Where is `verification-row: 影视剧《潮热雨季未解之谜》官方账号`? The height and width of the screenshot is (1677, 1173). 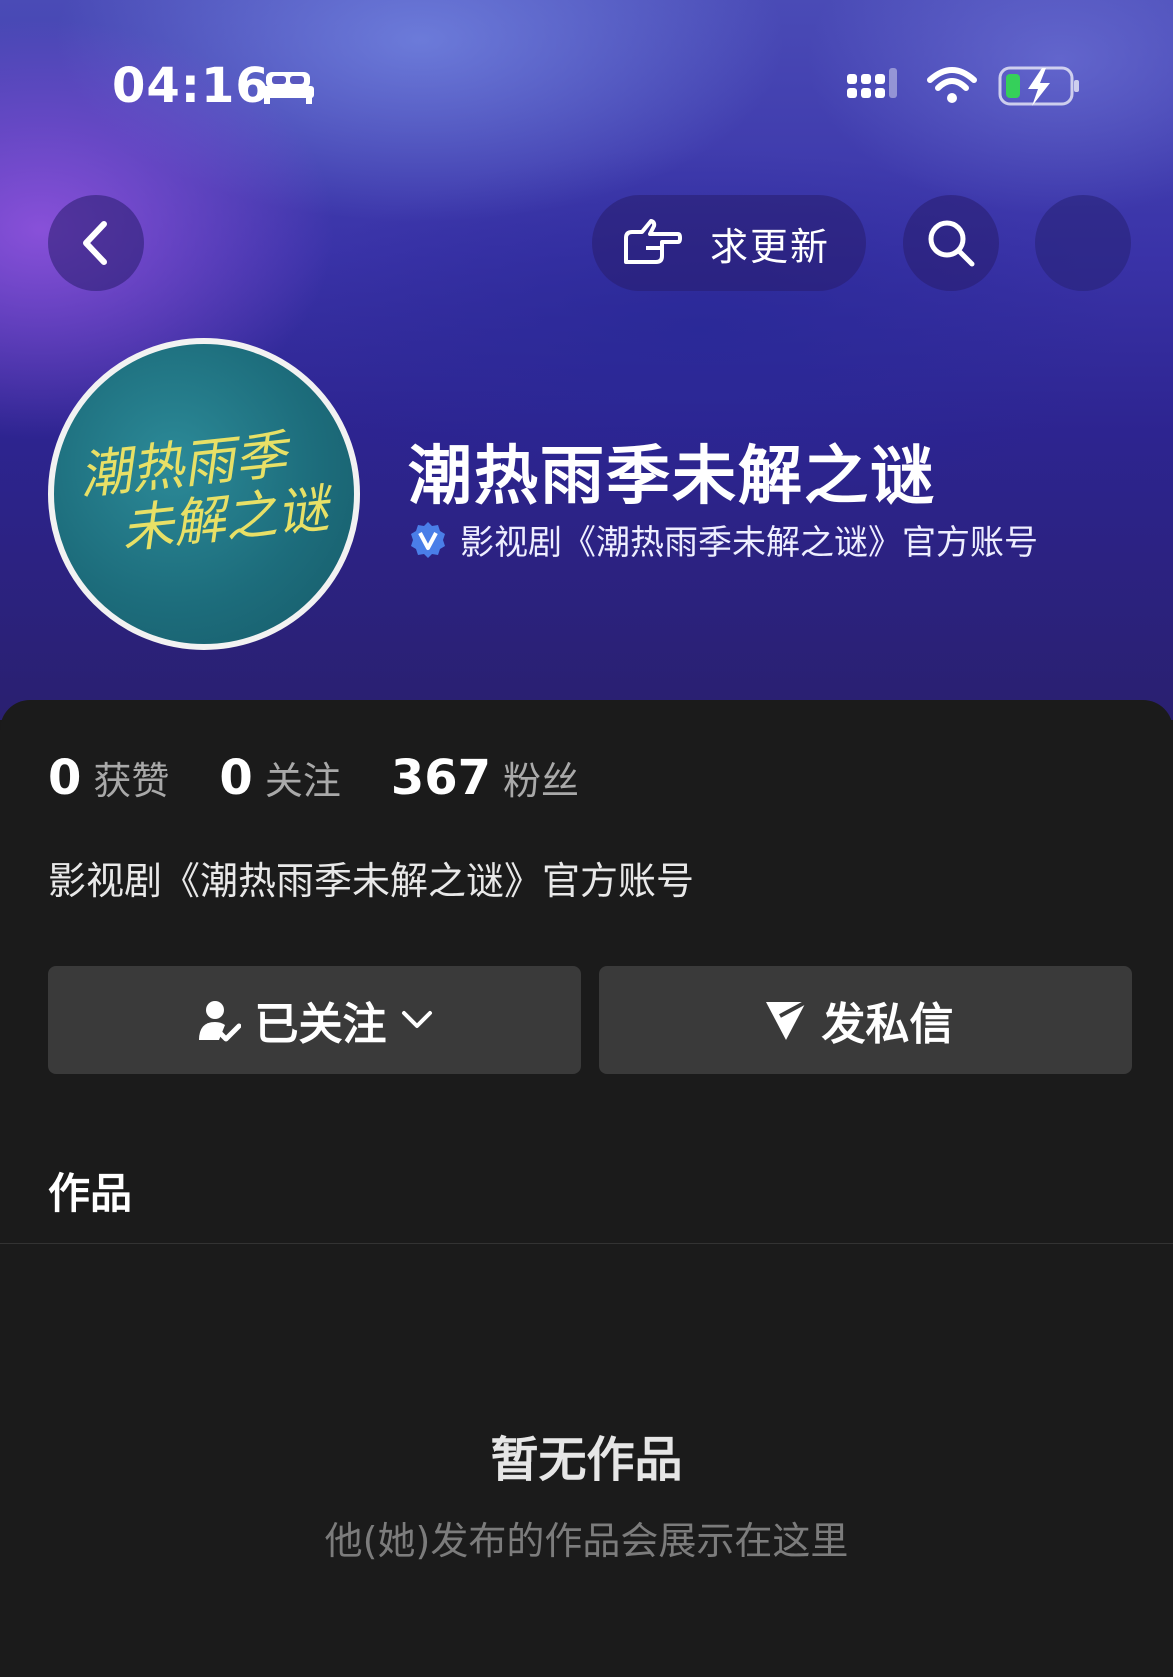 verification-row: 影视剧《潮热雨季未解之谜》官方账号 is located at coordinates (723, 539).